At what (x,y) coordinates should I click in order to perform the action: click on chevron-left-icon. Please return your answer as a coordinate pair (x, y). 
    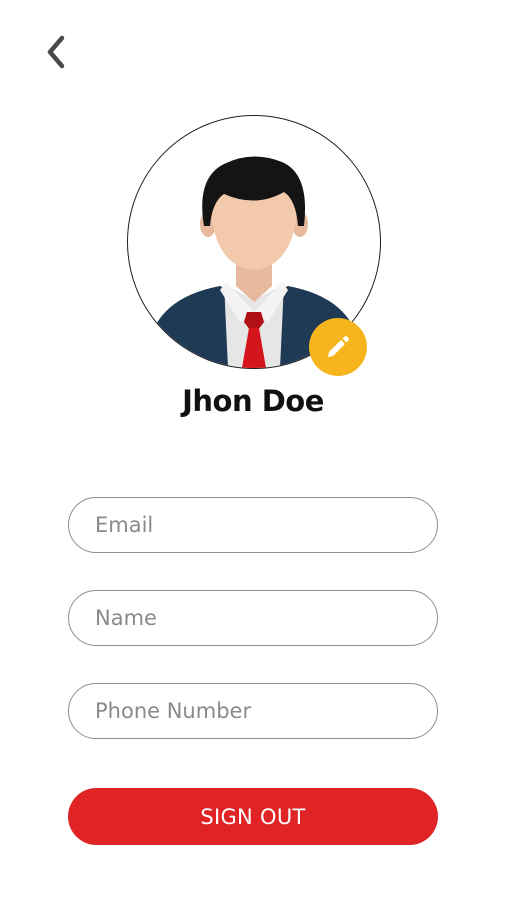
    Looking at the image, I should click on (56, 52).